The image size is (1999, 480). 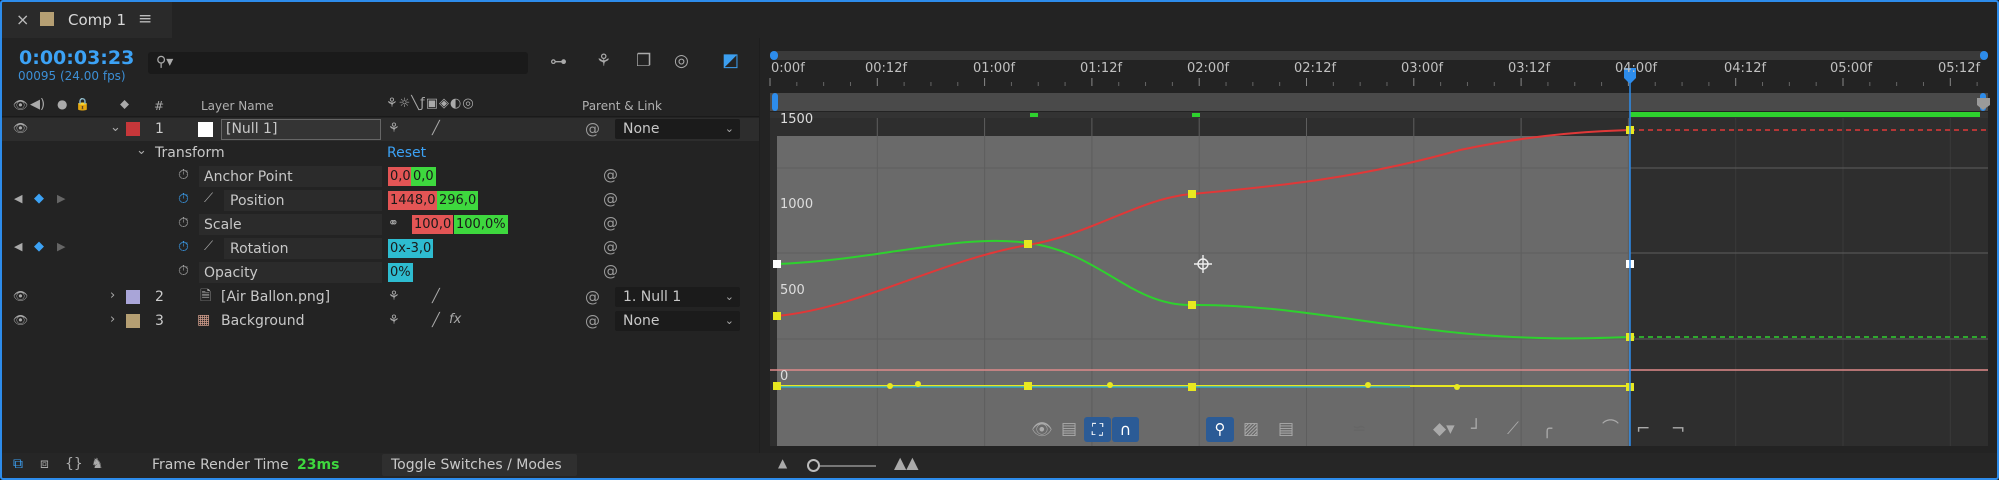 I want to click on zoom-out-icon: ▲, so click(x=782, y=463).